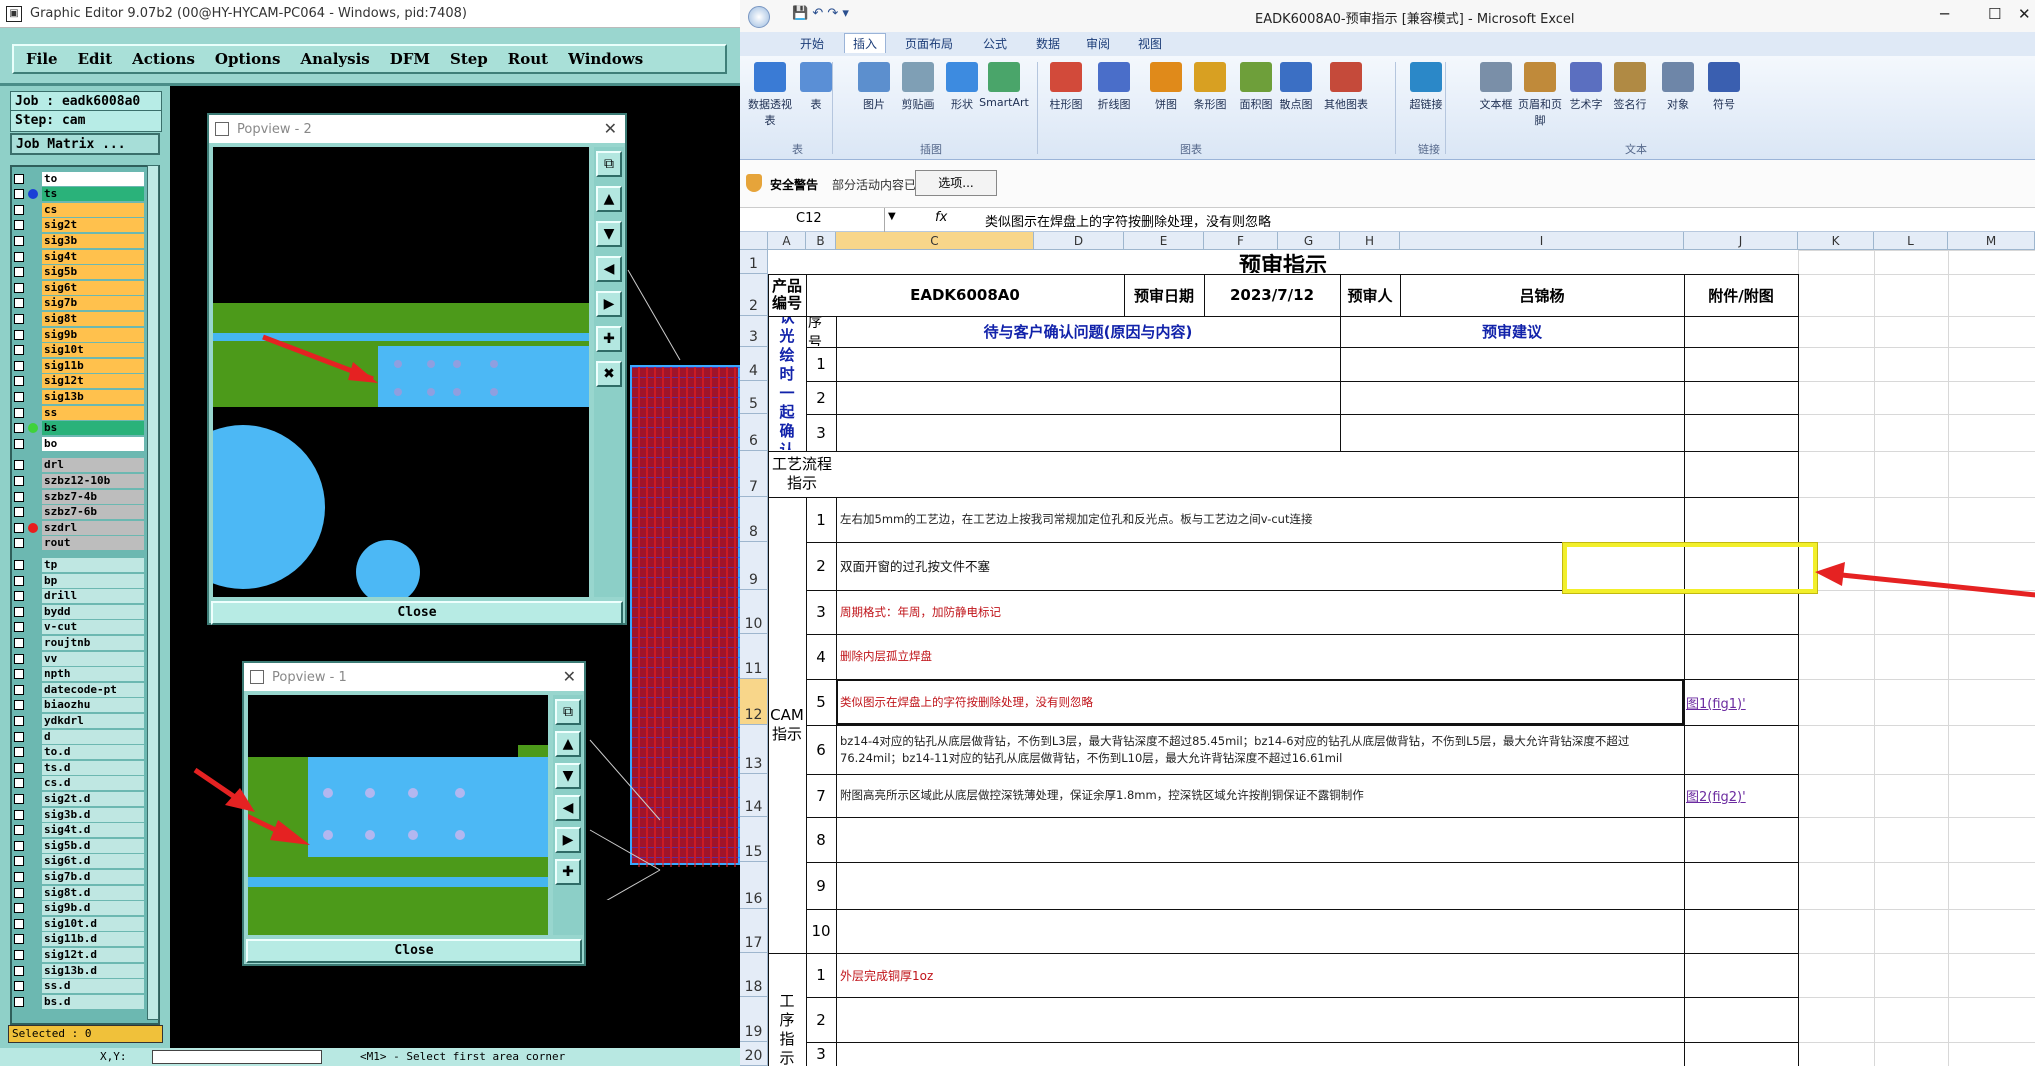 The height and width of the screenshot is (1066, 2035). Describe the element at coordinates (93, 970) in the screenshot. I see `layer-name: sig13b.d` at that location.